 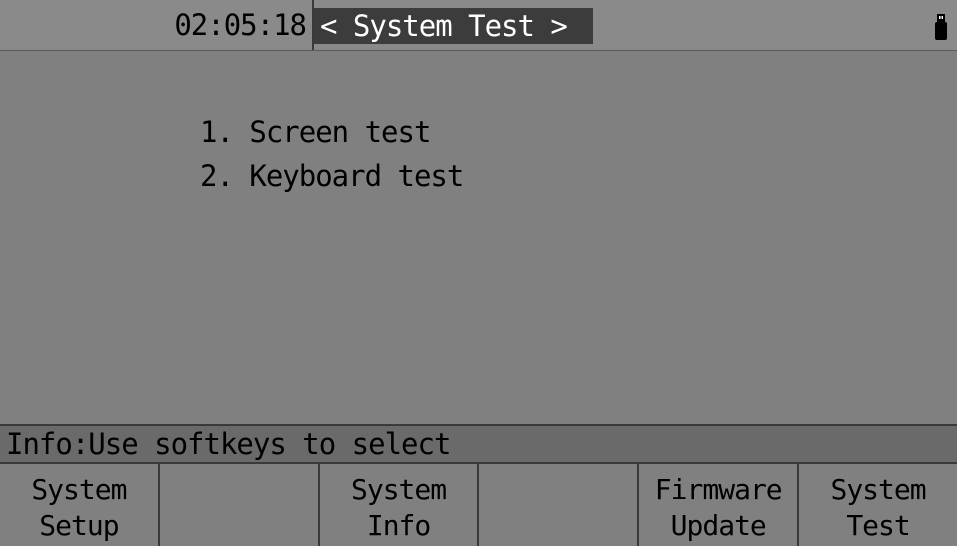 I want to click on header-bar: 02:05:18 < System Test >, so click(x=478, y=25).